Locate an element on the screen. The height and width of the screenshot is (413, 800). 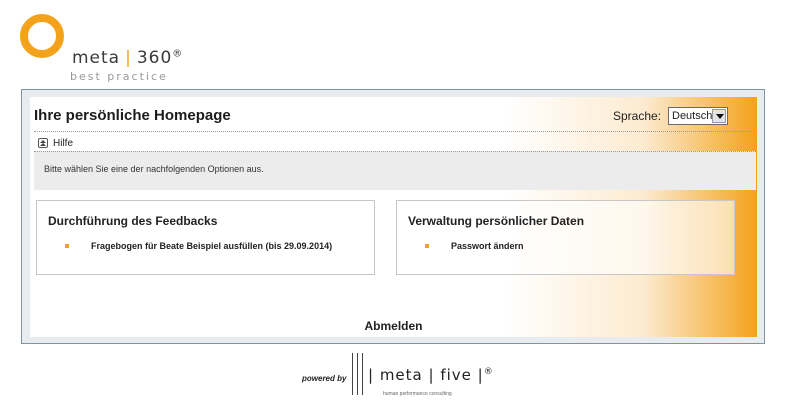
collapse-icon is located at coordinates (43, 143).